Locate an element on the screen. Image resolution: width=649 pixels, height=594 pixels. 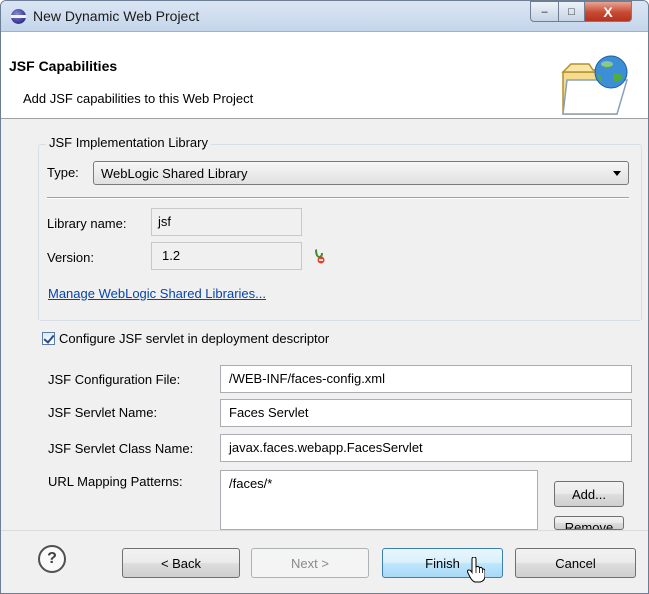
chevron-down-icon is located at coordinates (617, 173).